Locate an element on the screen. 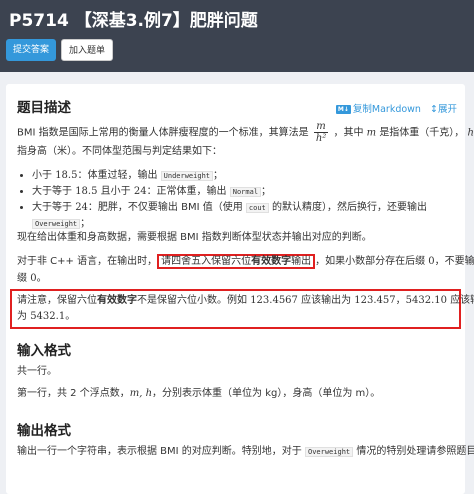 Image resolution: width=474 pixels, height=494 pixels. description-actions: M↓ 复制Markdown ↕展开 is located at coordinates (396, 108).